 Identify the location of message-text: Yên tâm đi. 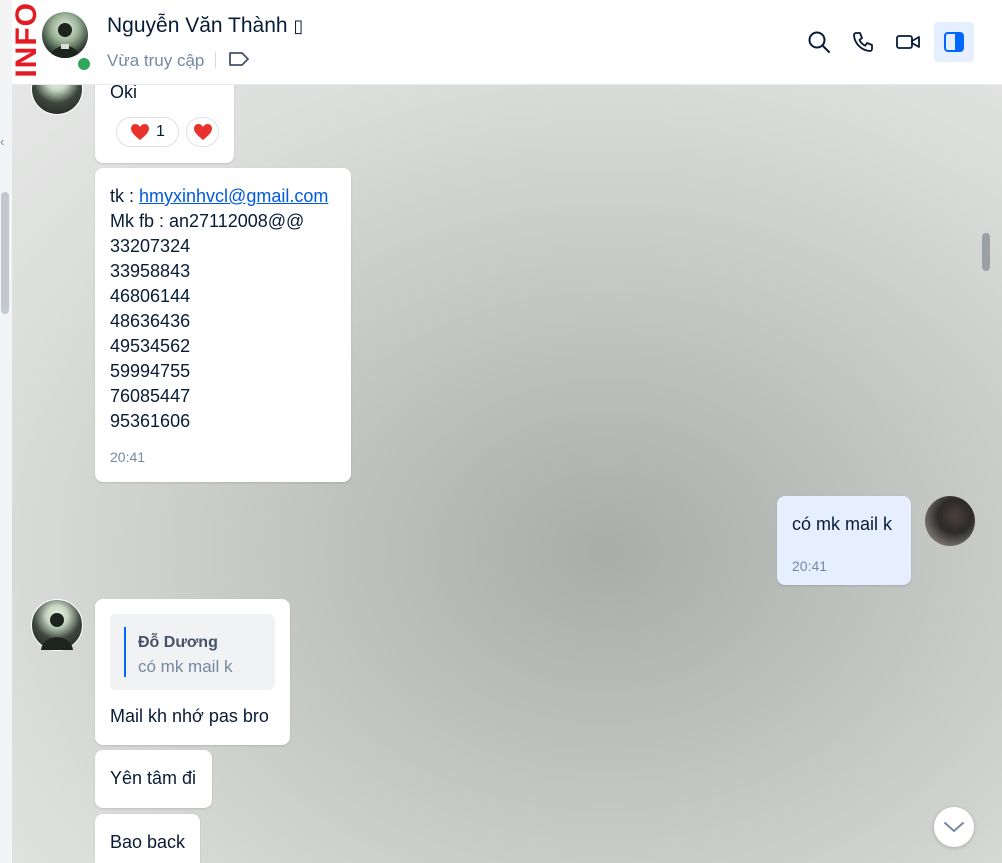
(153, 778).